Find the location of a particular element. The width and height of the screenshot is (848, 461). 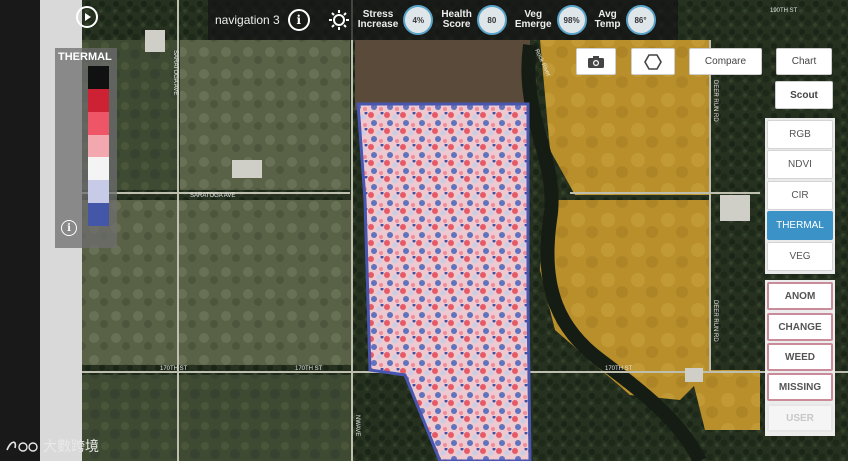

info-icon: i is located at coordinates (298, 20).